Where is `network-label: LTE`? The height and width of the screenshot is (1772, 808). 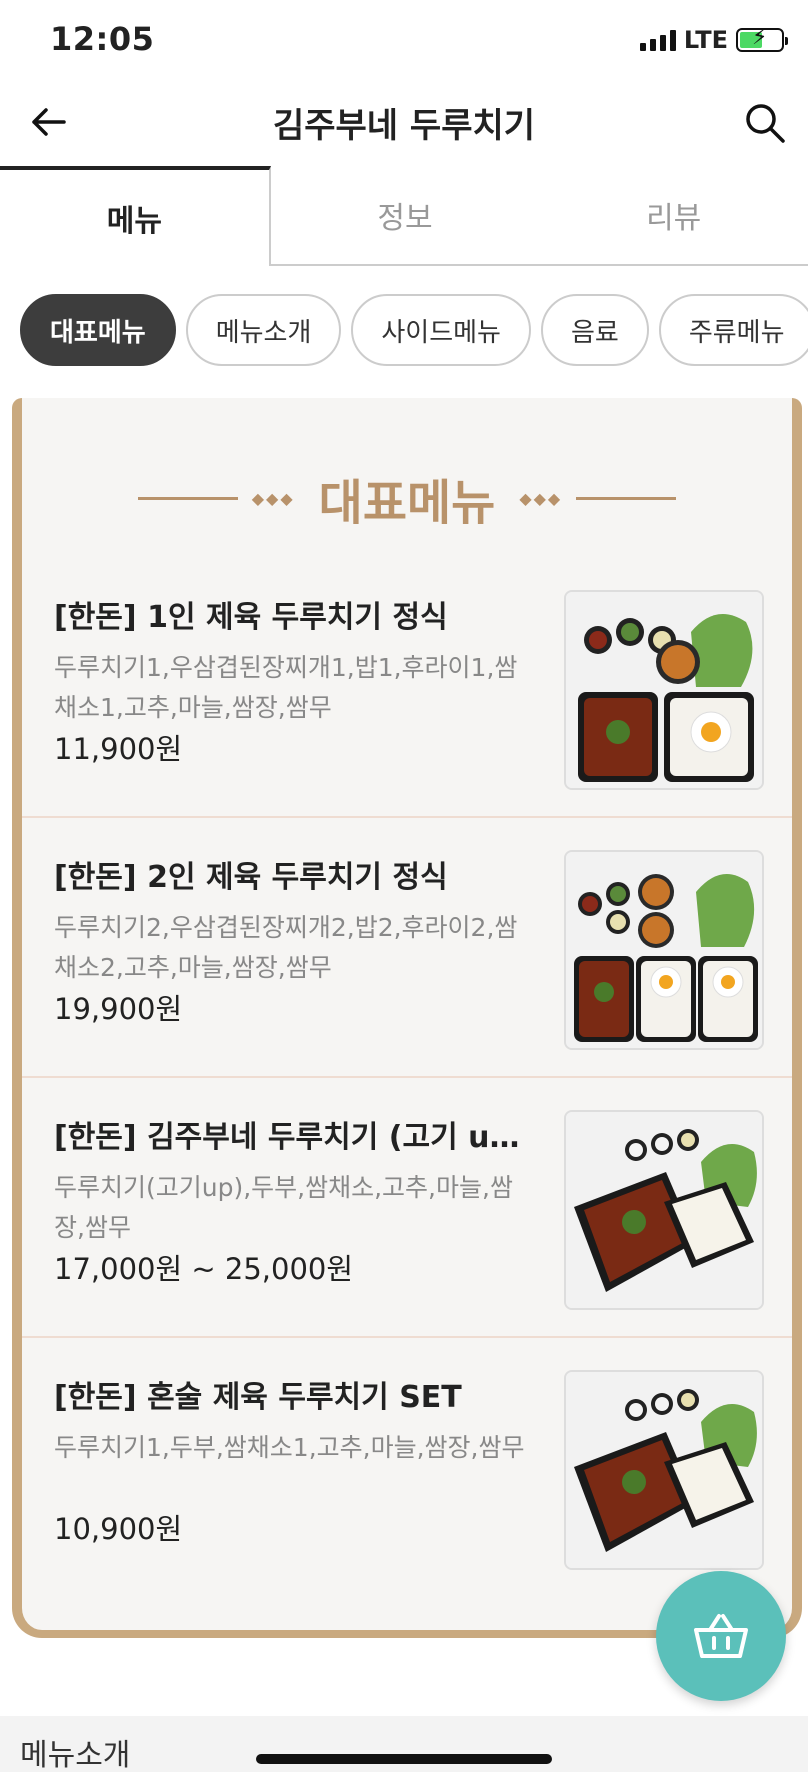 network-label: LTE is located at coordinates (705, 40).